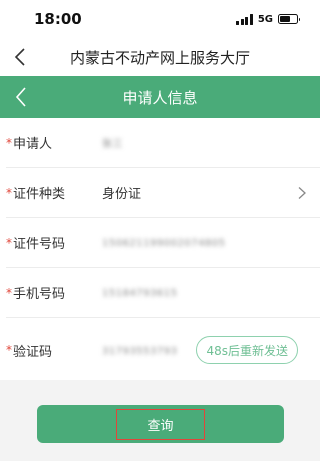  What do you see at coordinates (112, 144) in the screenshot?
I see `applicant-value: 张三` at bounding box center [112, 144].